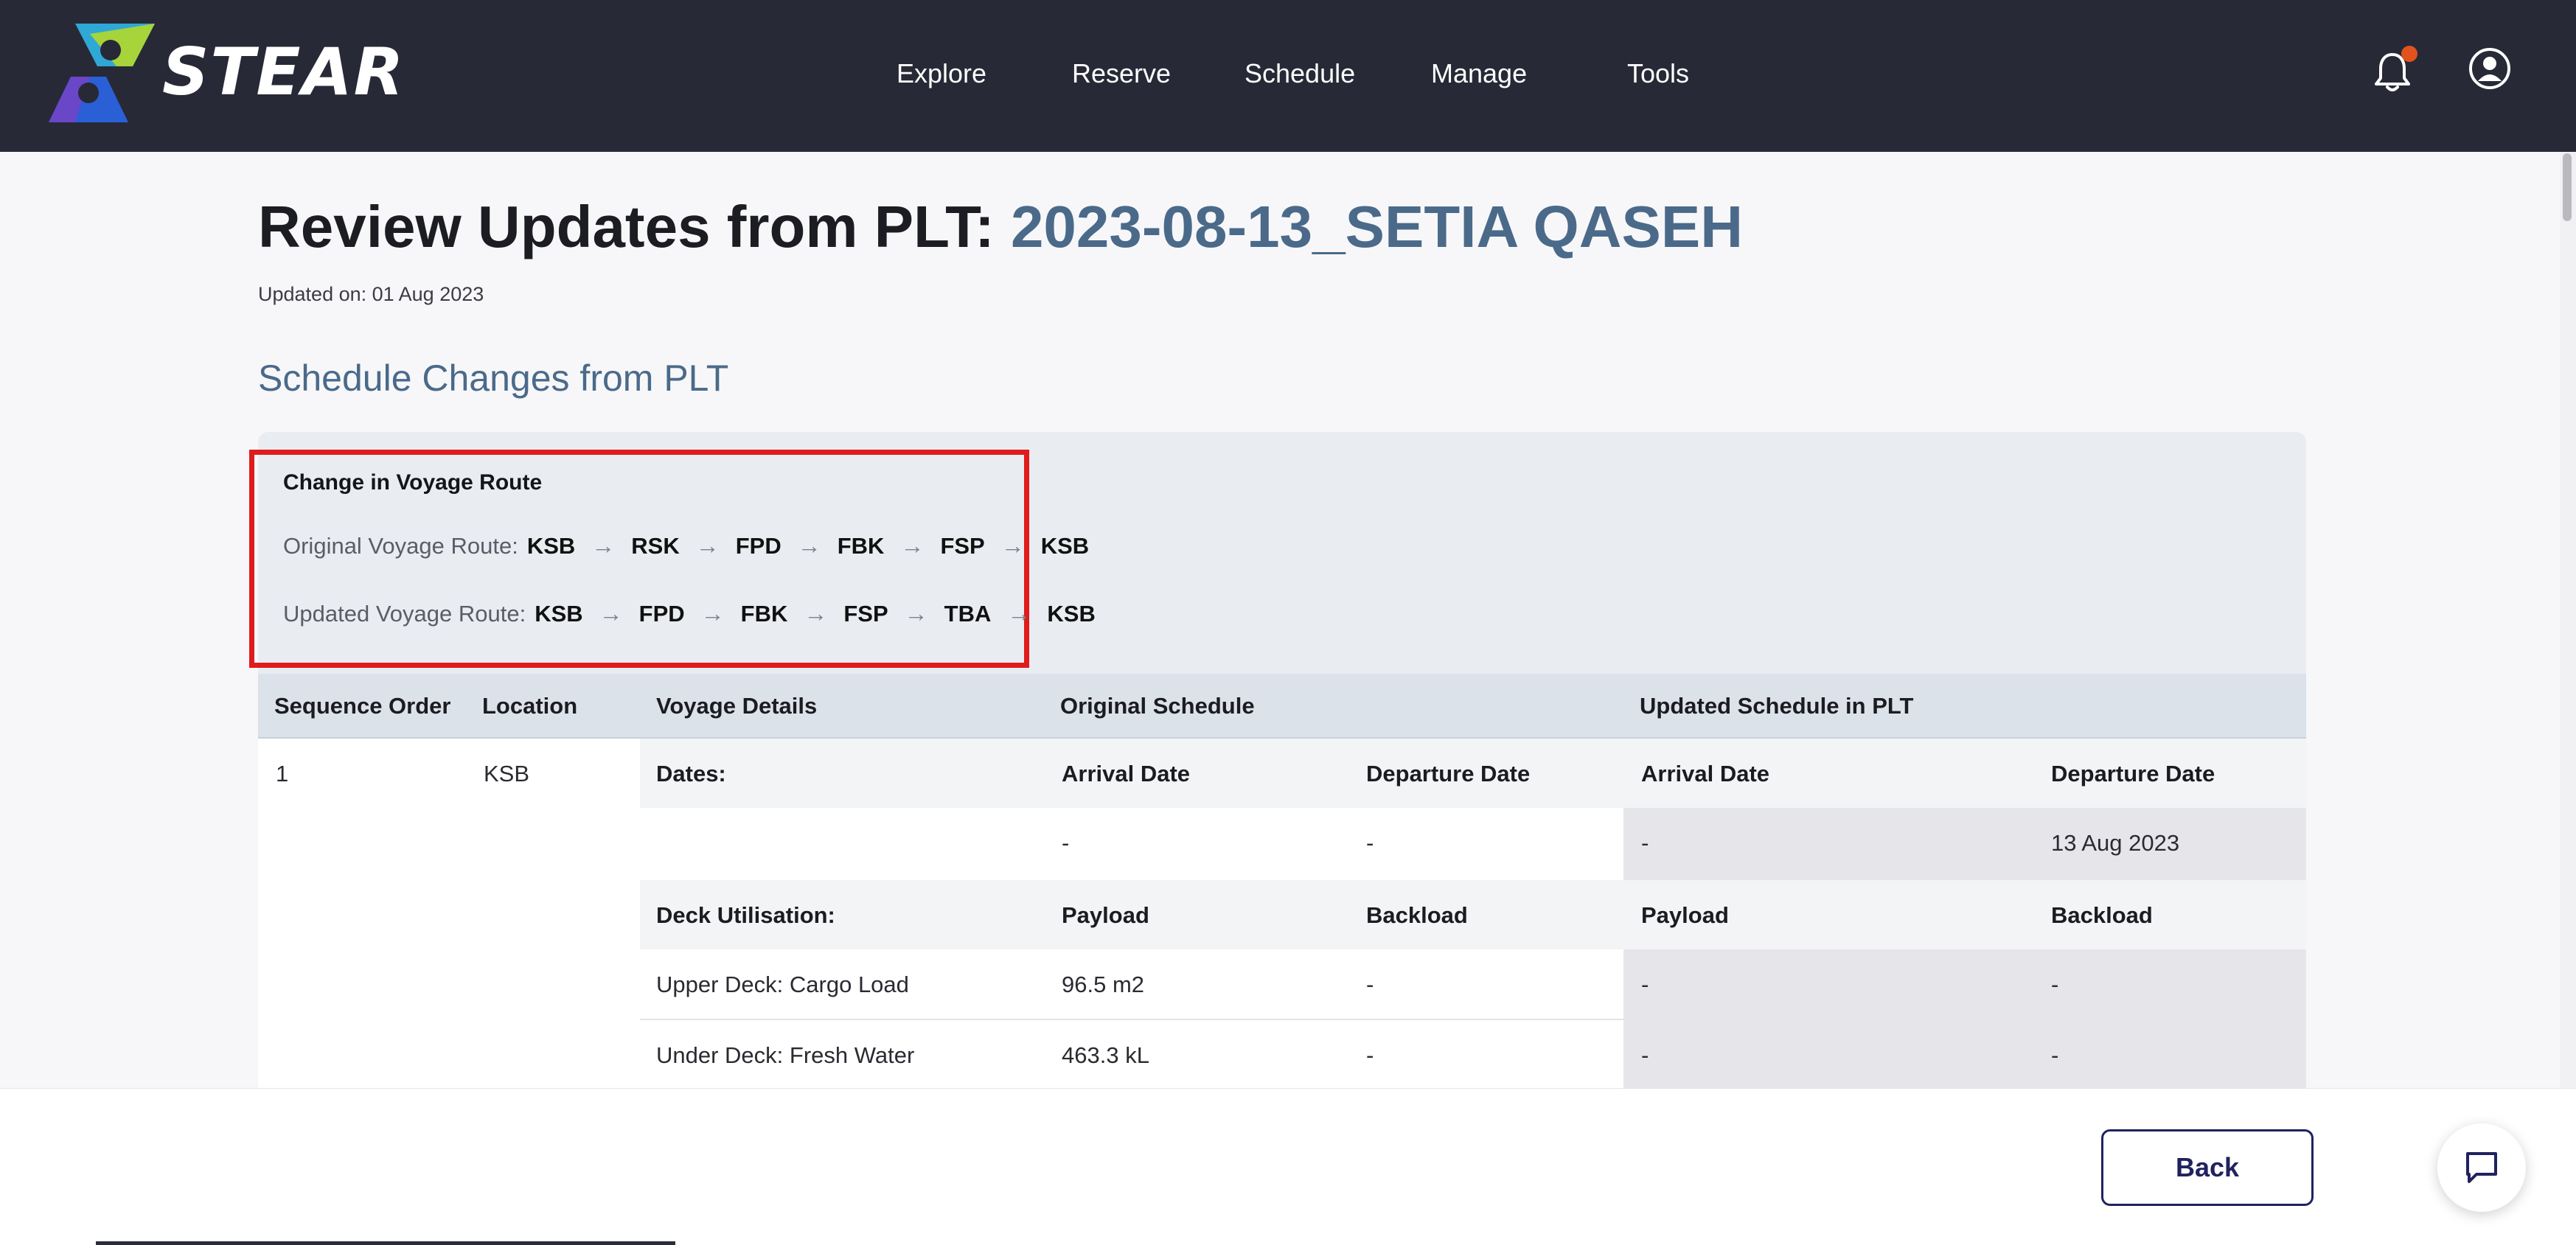 The width and height of the screenshot is (2576, 1245). Describe the element at coordinates (1300, 74) in the screenshot. I see `nav-schedule: Schedule` at that location.